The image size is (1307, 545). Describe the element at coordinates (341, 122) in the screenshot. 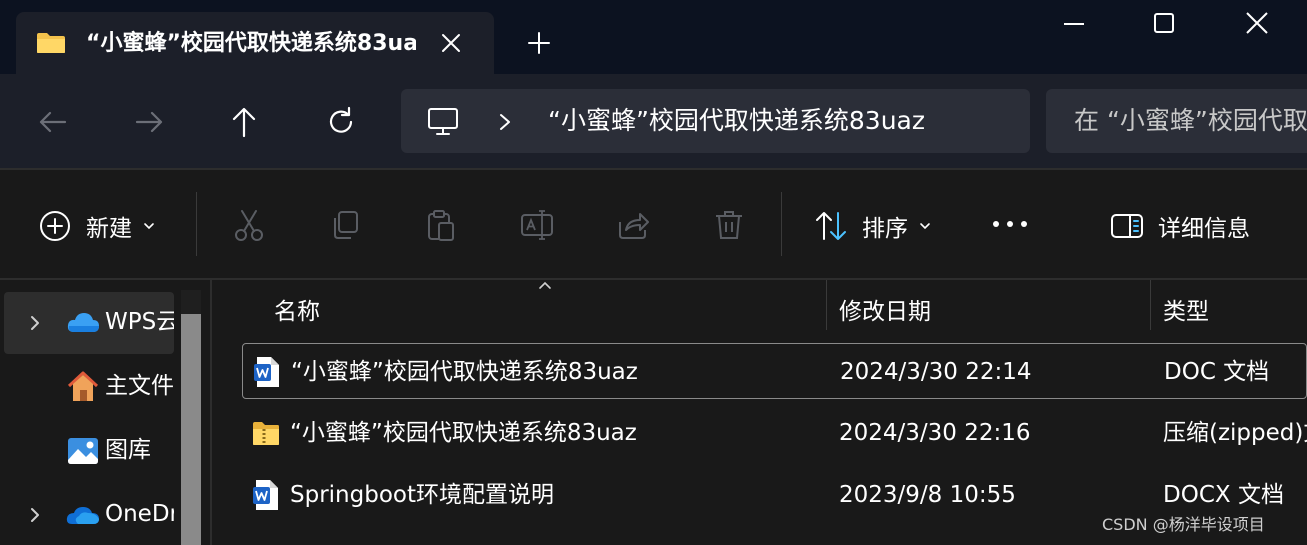

I see `refresh-icon` at that location.